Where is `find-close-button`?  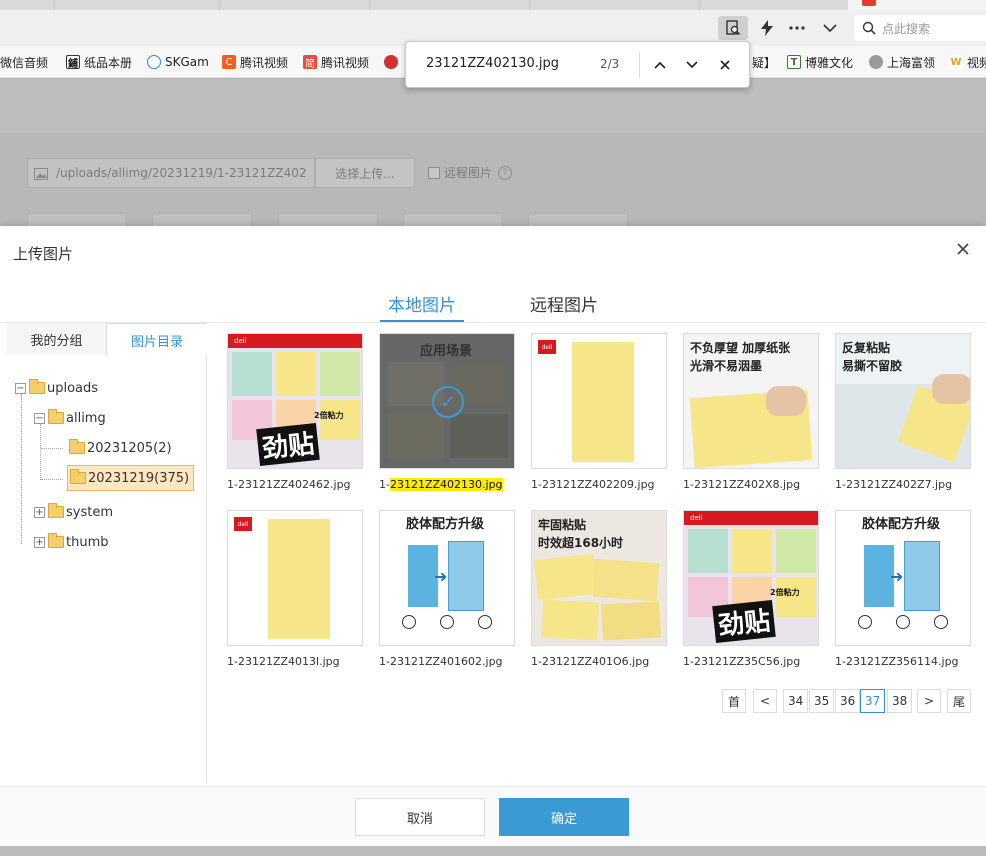
find-close-button is located at coordinates (725, 65).